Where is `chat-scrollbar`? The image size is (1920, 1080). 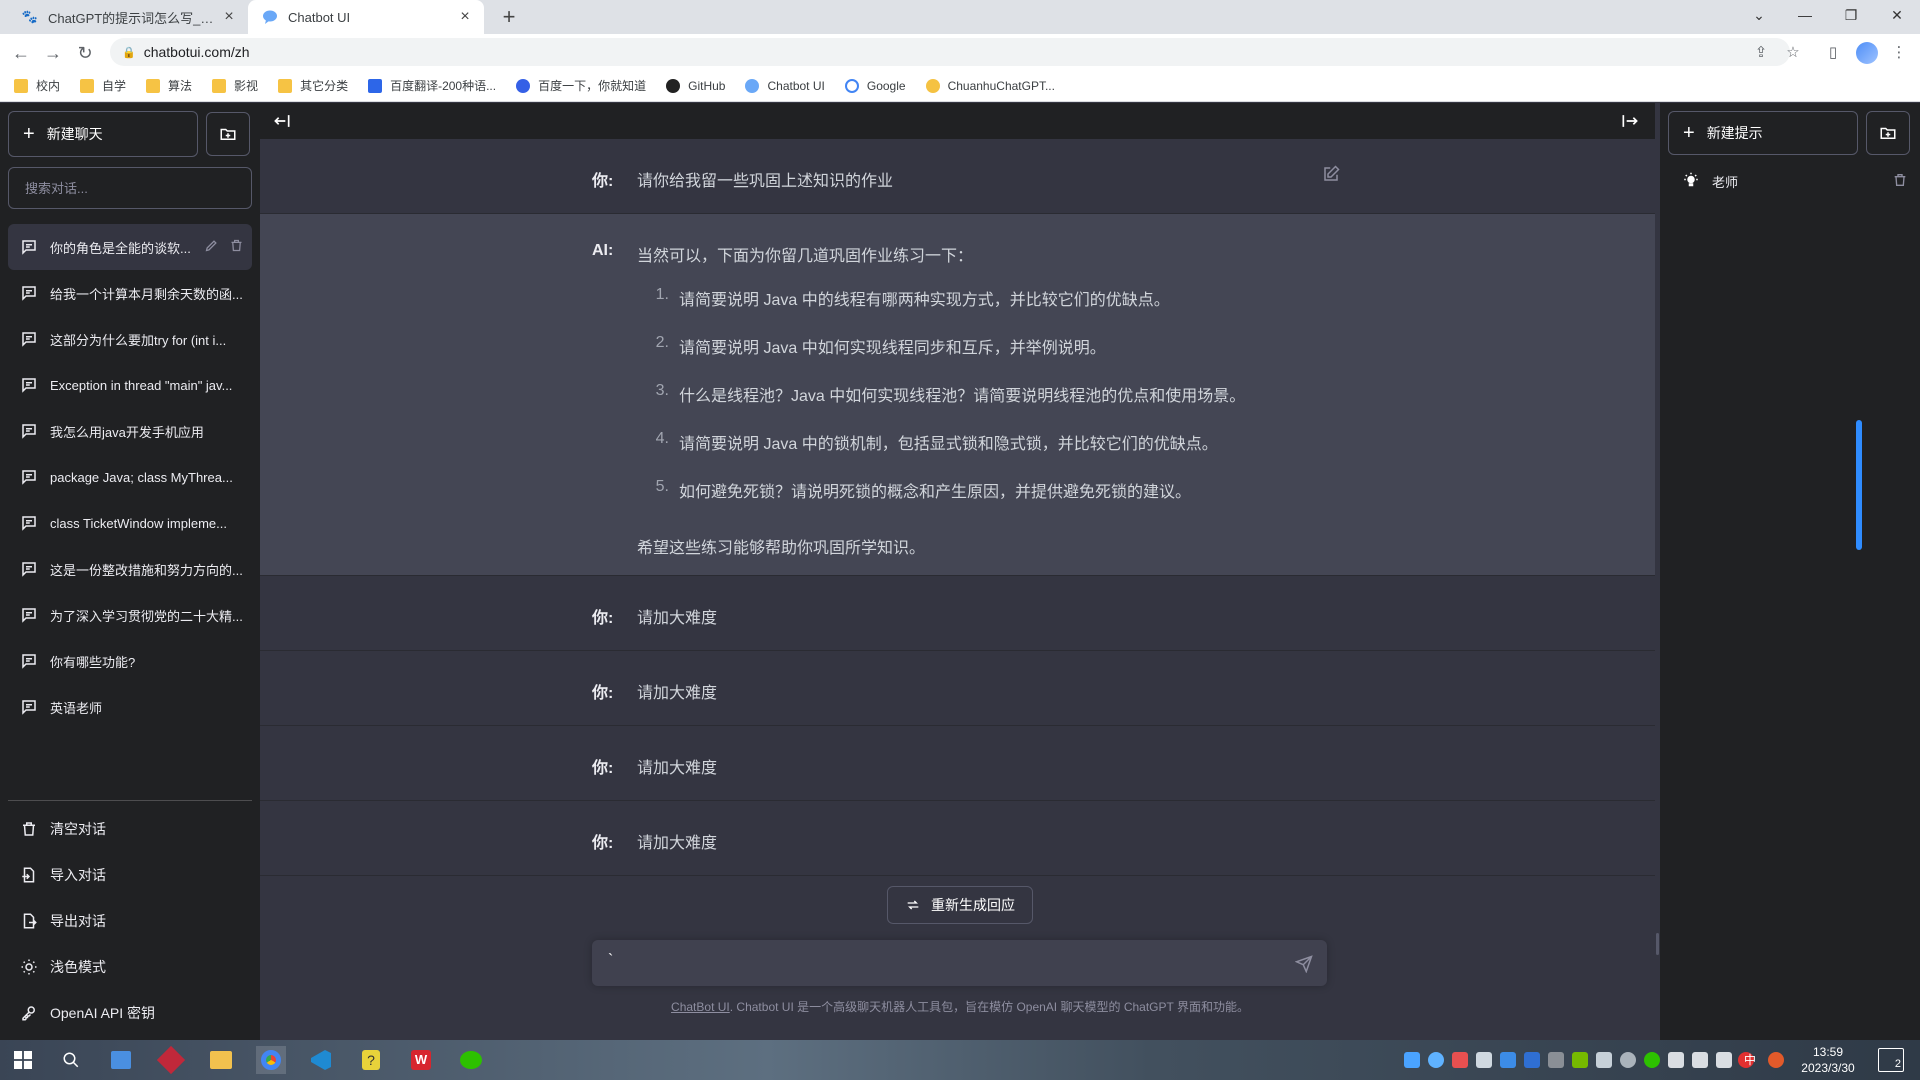 chat-scrollbar is located at coordinates (1657, 944).